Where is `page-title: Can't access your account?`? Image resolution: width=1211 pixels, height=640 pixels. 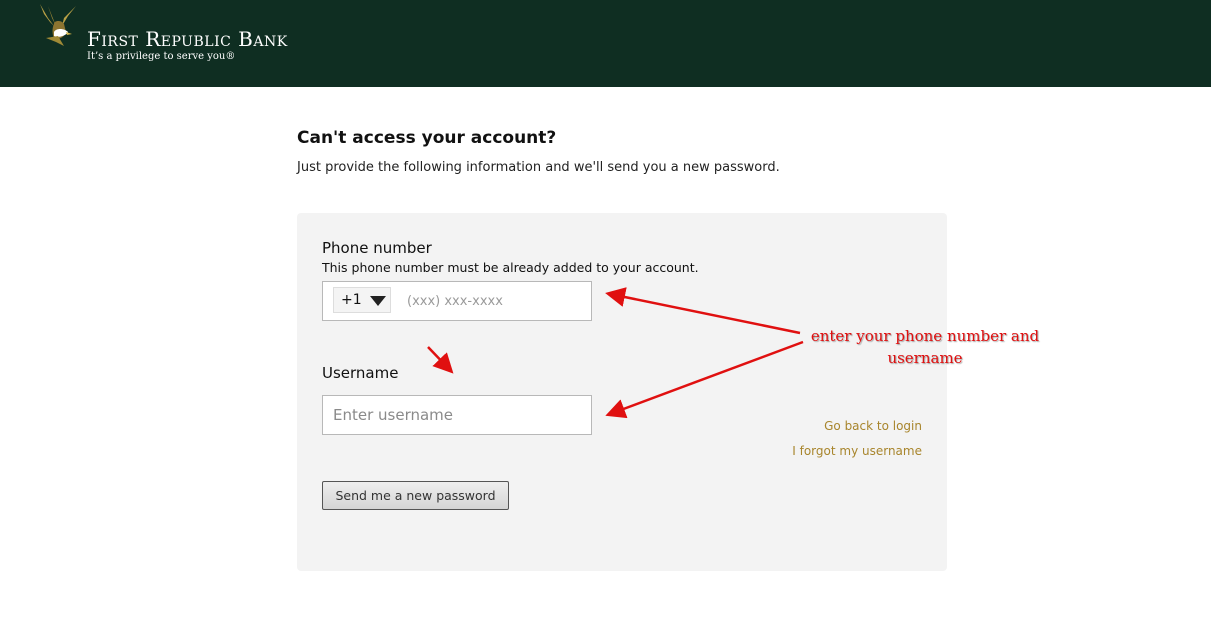 page-title: Can't access your account? is located at coordinates (427, 138).